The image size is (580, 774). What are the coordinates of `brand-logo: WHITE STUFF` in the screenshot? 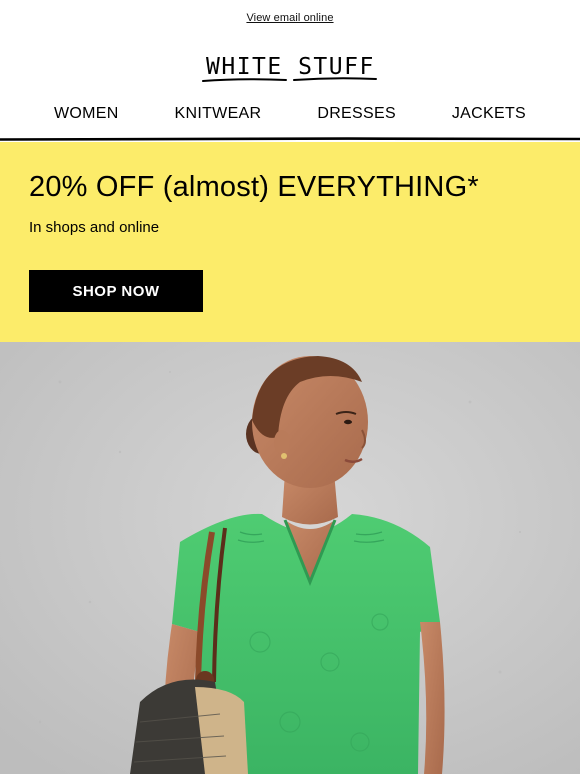 It's located at (290, 66).